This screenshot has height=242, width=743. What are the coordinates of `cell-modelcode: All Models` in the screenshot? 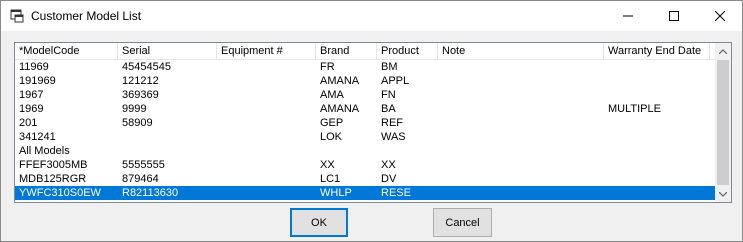 It's located at (44, 151).